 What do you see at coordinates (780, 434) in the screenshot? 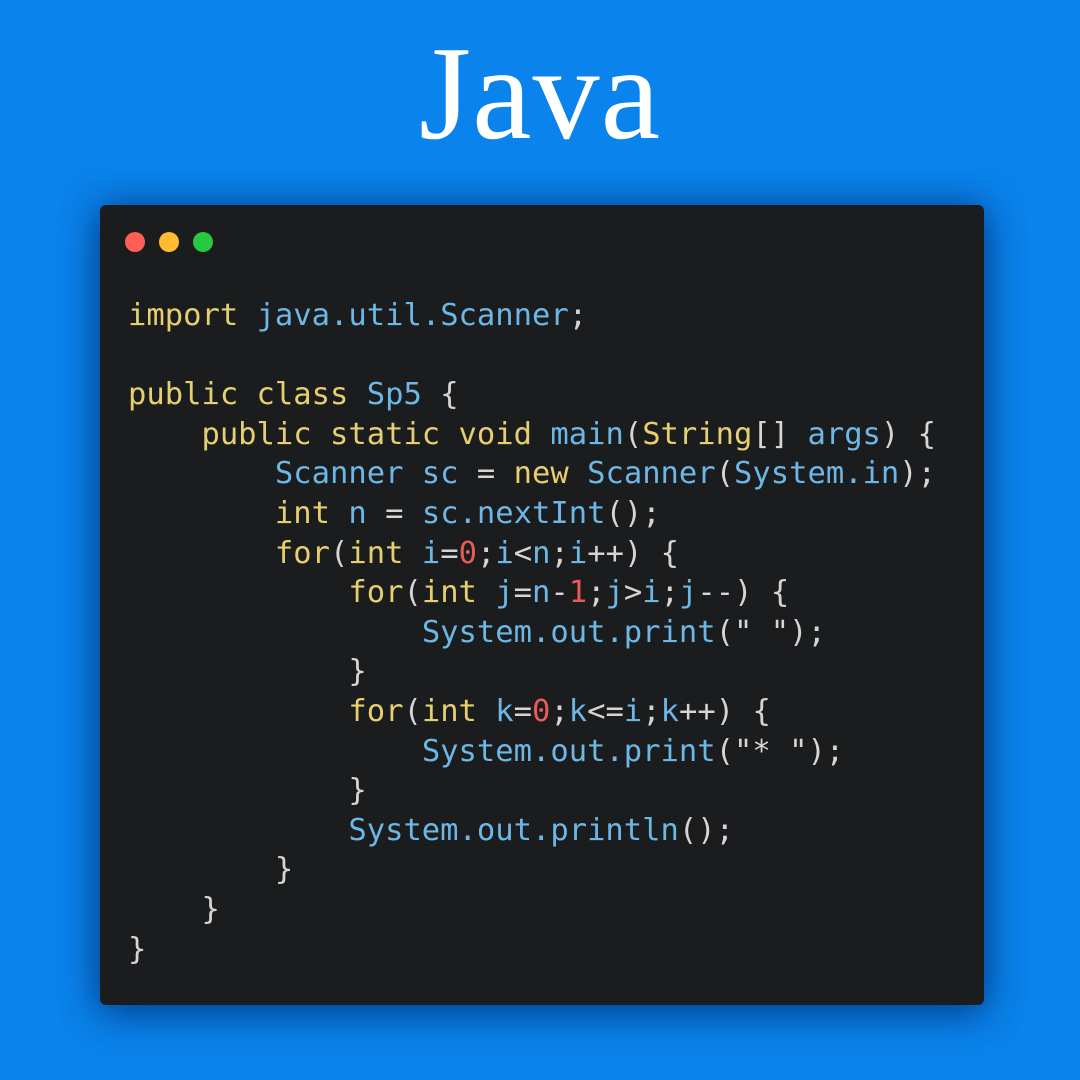
I see `code-token: []` at bounding box center [780, 434].